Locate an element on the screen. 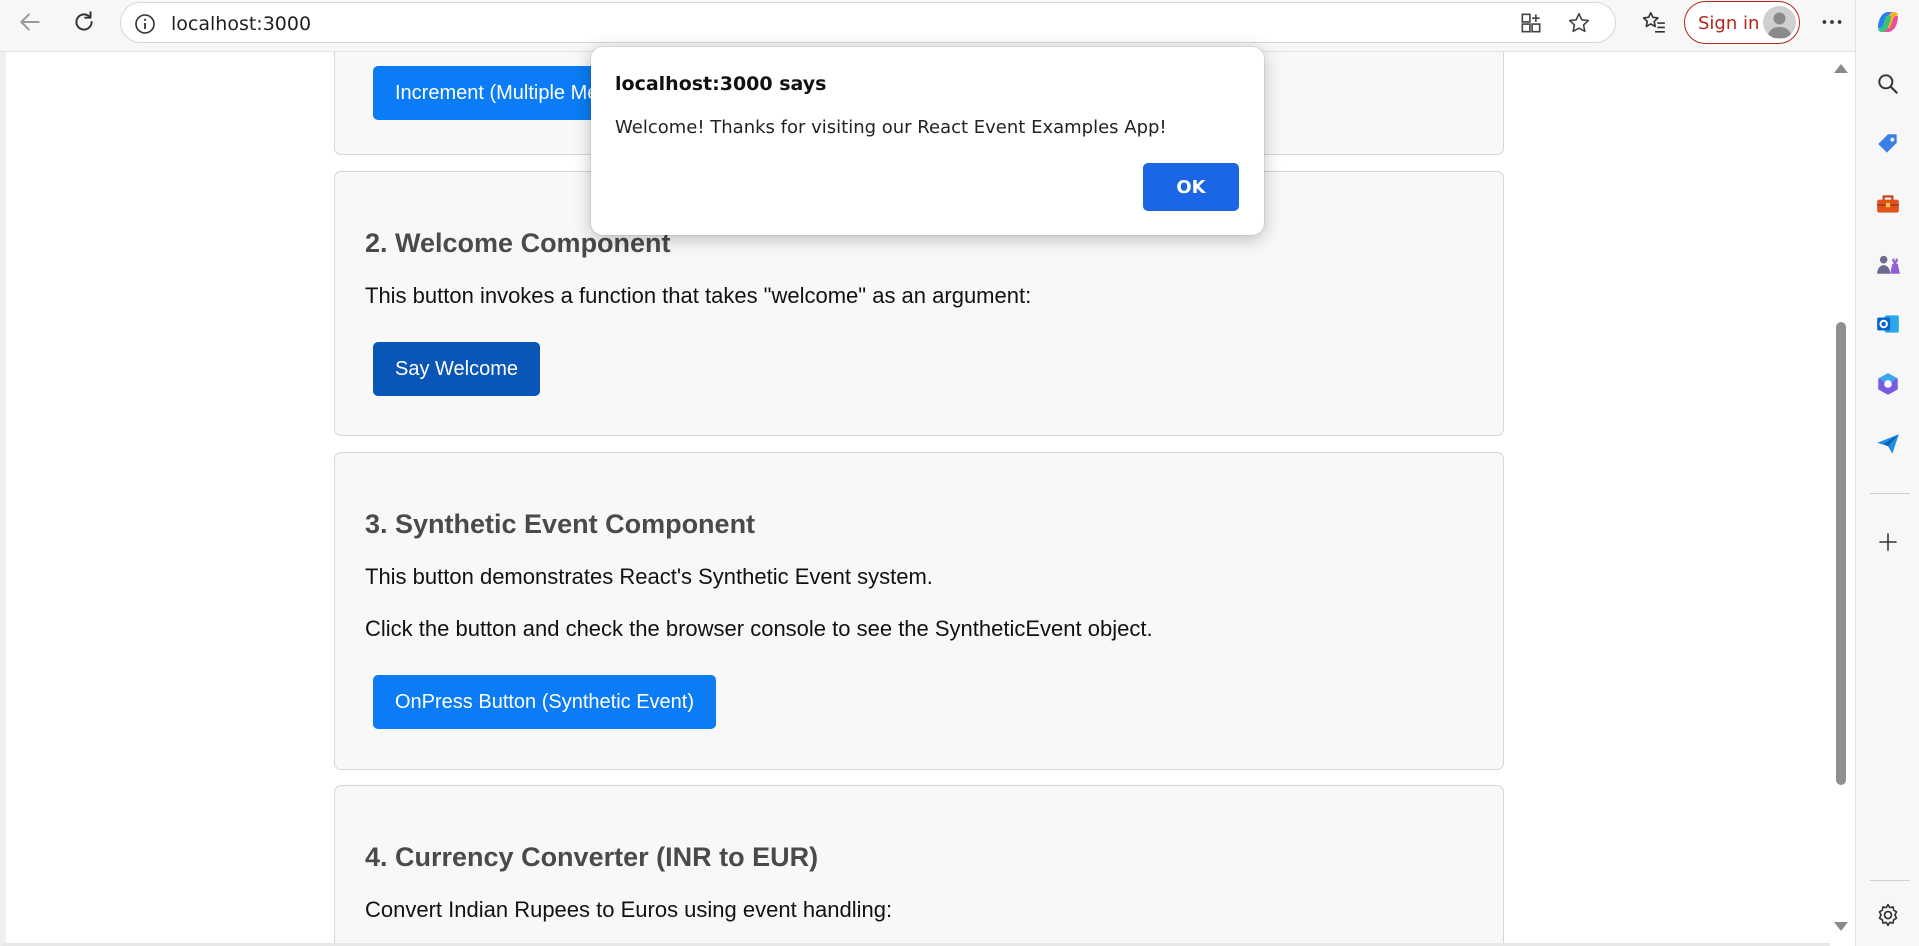 Image resolution: width=1919 pixels, height=946 pixels. refresh-icon is located at coordinates (84, 21).